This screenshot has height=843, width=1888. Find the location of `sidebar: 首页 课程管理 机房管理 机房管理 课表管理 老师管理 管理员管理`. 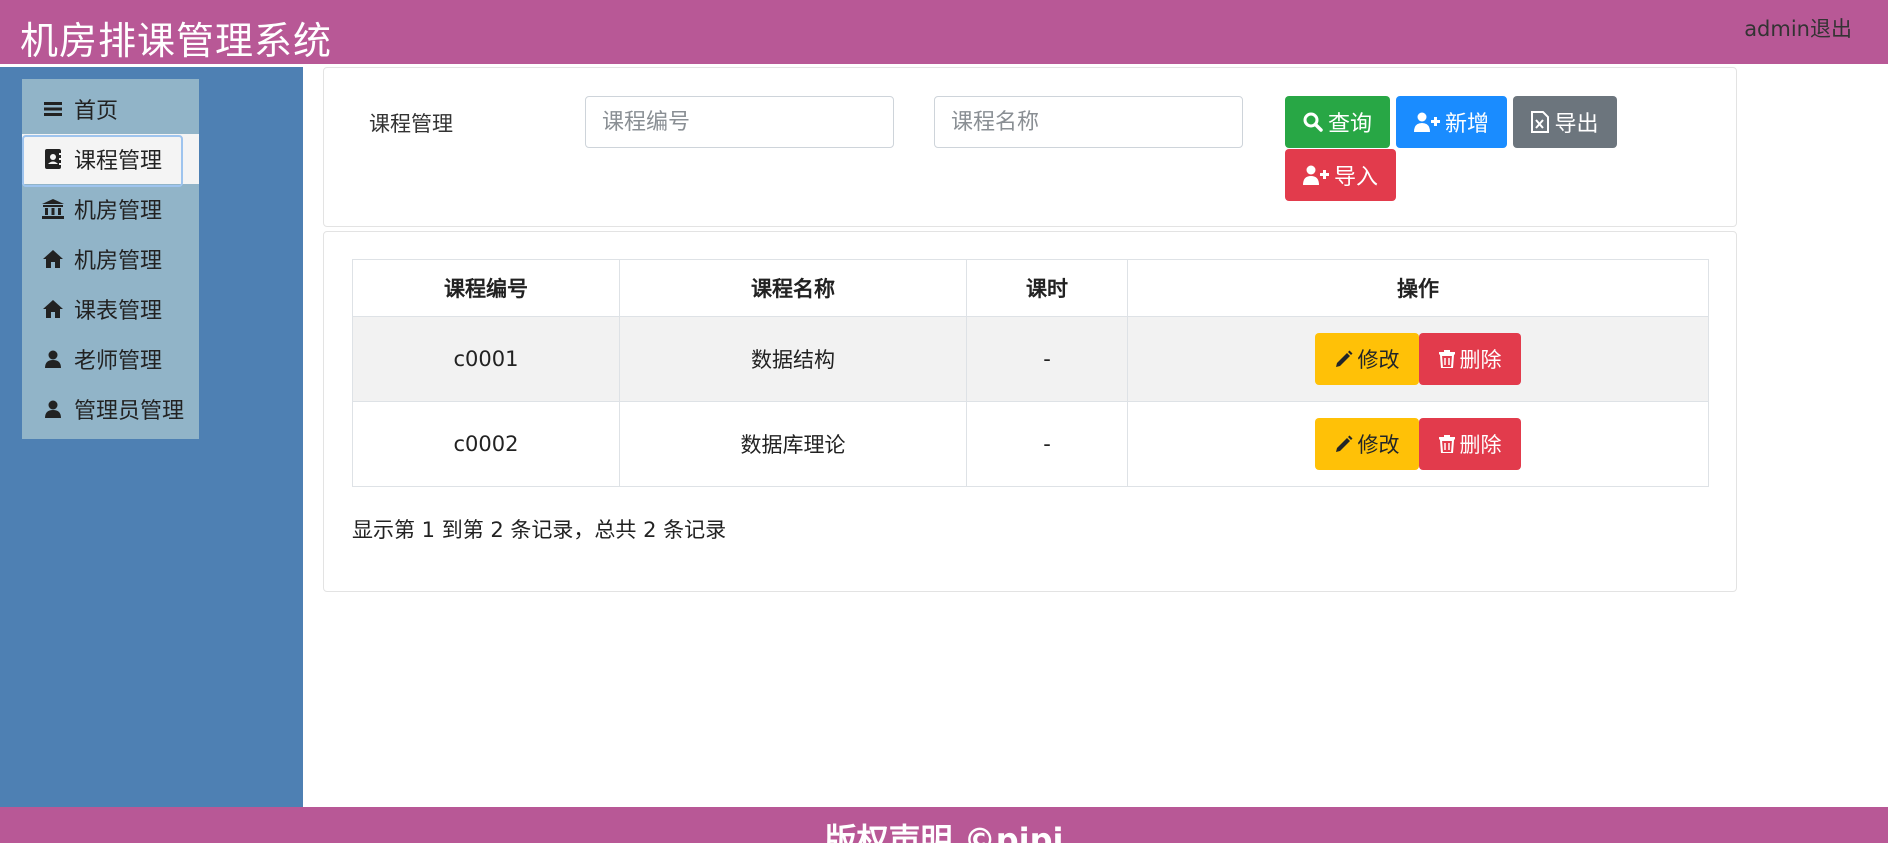

sidebar: 首页 课程管理 机房管理 机房管理 课表管理 老师管理 管理员管理 is located at coordinates (151, 437).